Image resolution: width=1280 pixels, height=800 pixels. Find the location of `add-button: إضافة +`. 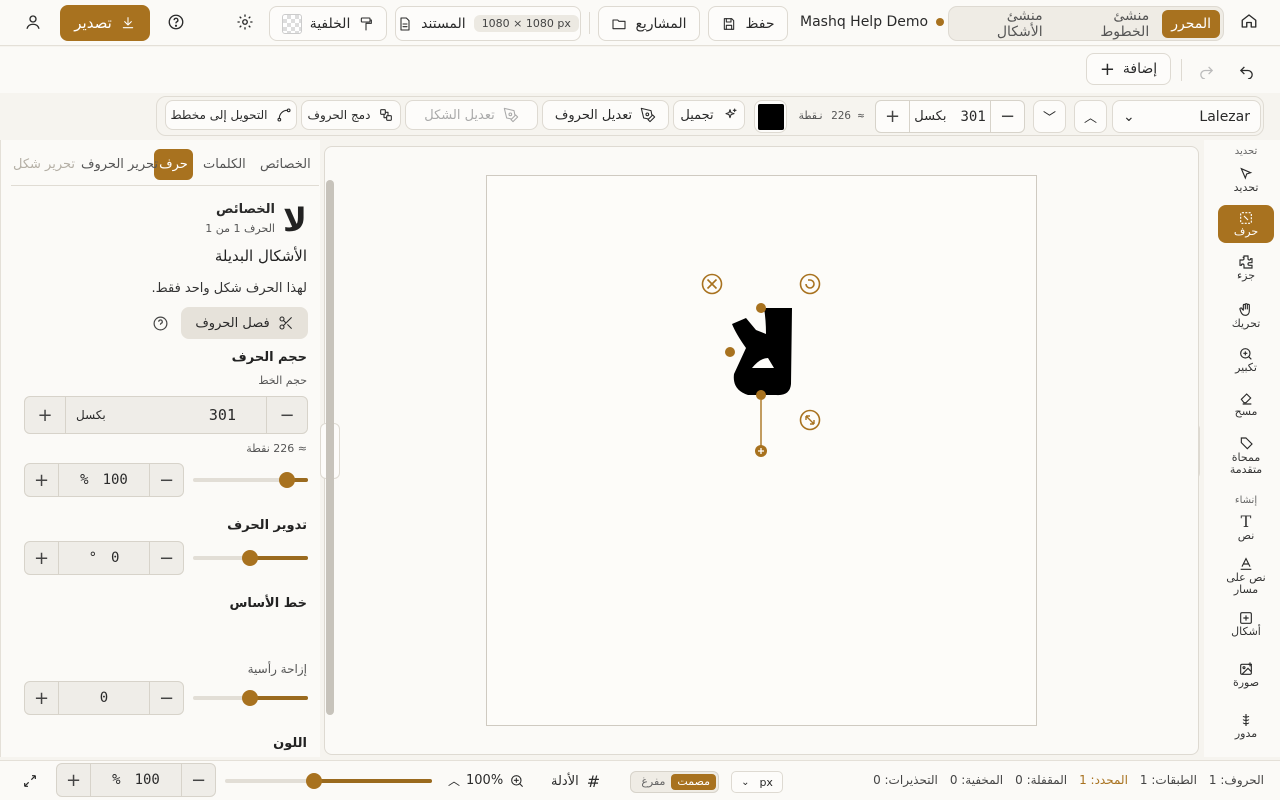

add-button: إضافة + is located at coordinates (1128, 69).